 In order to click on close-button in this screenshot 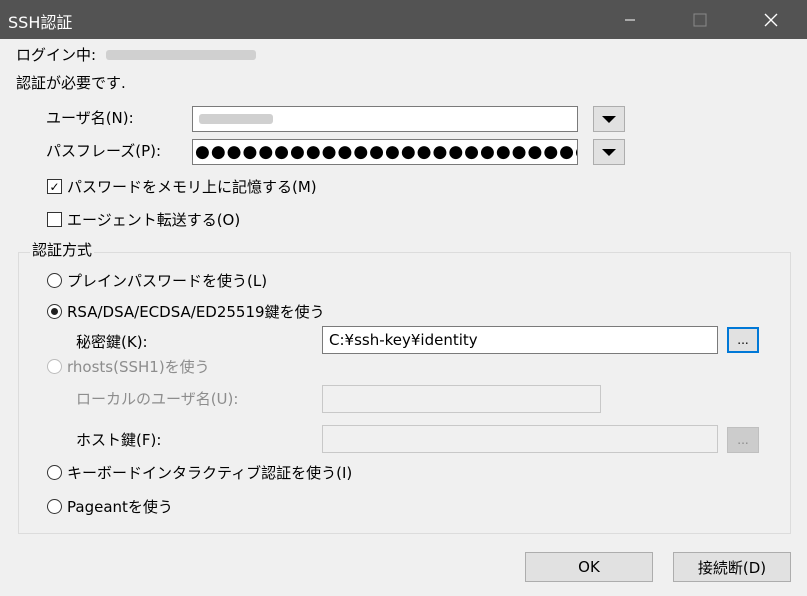, I will do `click(771, 19)`.